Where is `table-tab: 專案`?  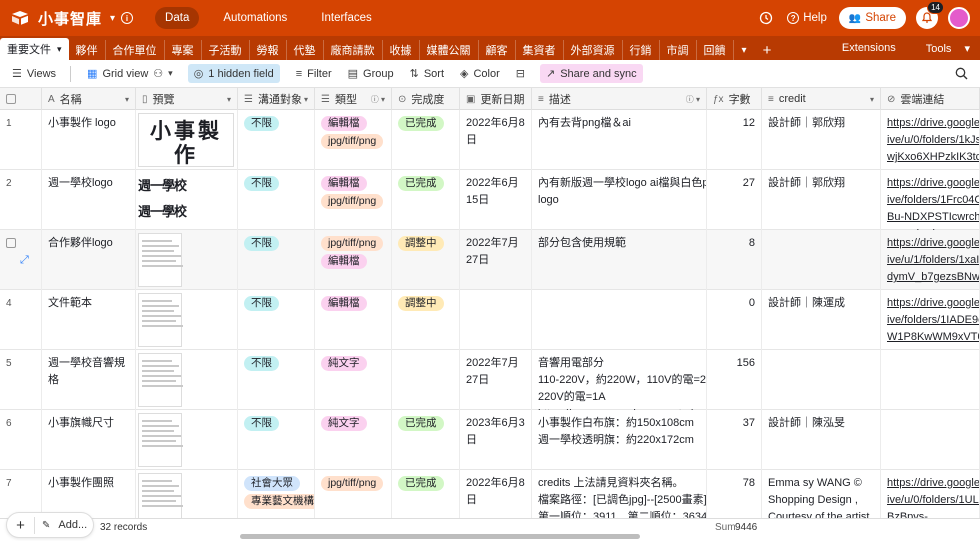
table-tab: 專案 is located at coordinates (183, 50).